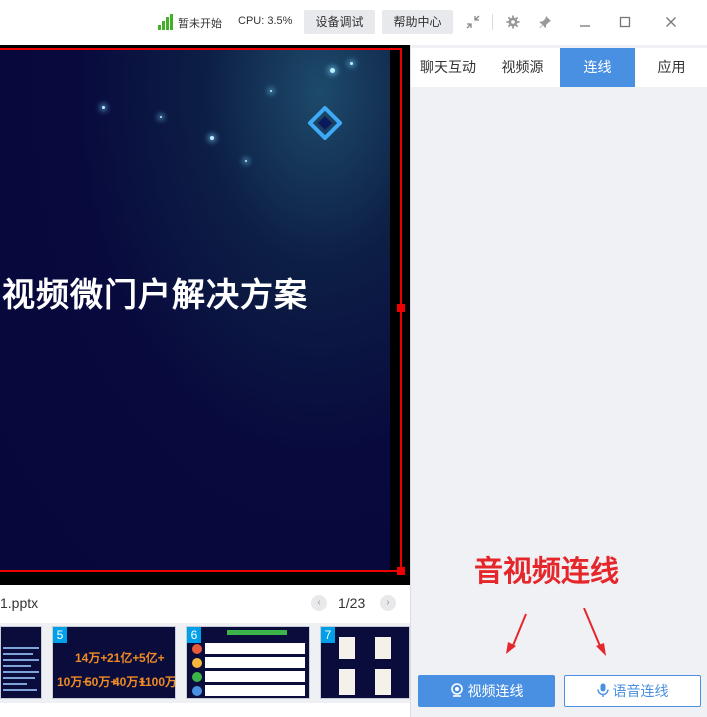 The width and height of the screenshot is (707, 717). Describe the element at coordinates (352, 603) in the screenshot. I see `page-indicator: 1/23` at that location.